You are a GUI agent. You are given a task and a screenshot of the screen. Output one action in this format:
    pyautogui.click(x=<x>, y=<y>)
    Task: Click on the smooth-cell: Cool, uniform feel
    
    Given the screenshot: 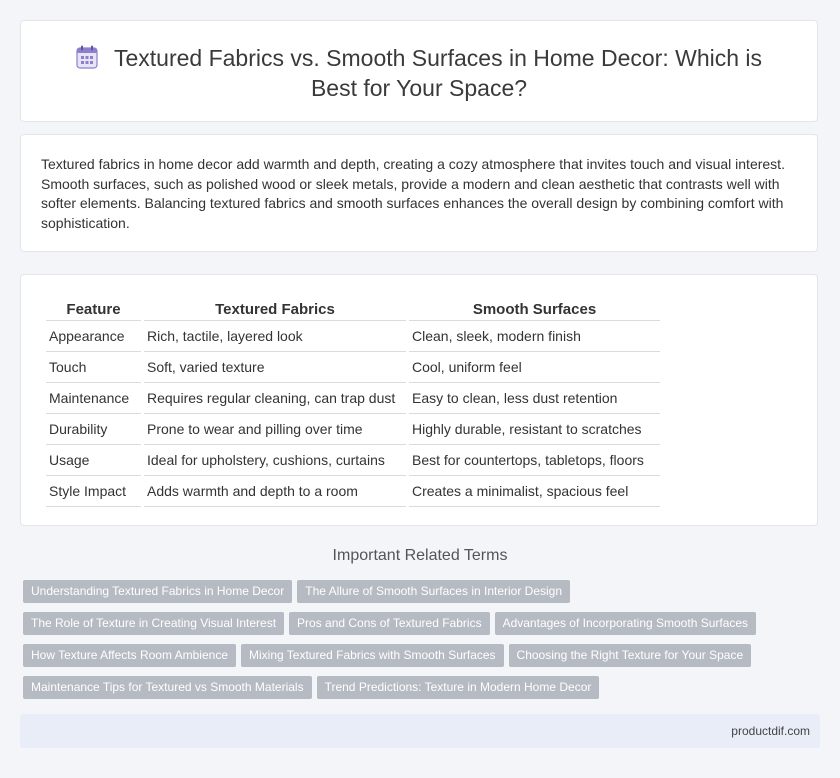 What is the action you would take?
    pyautogui.click(x=534, y=367)
    